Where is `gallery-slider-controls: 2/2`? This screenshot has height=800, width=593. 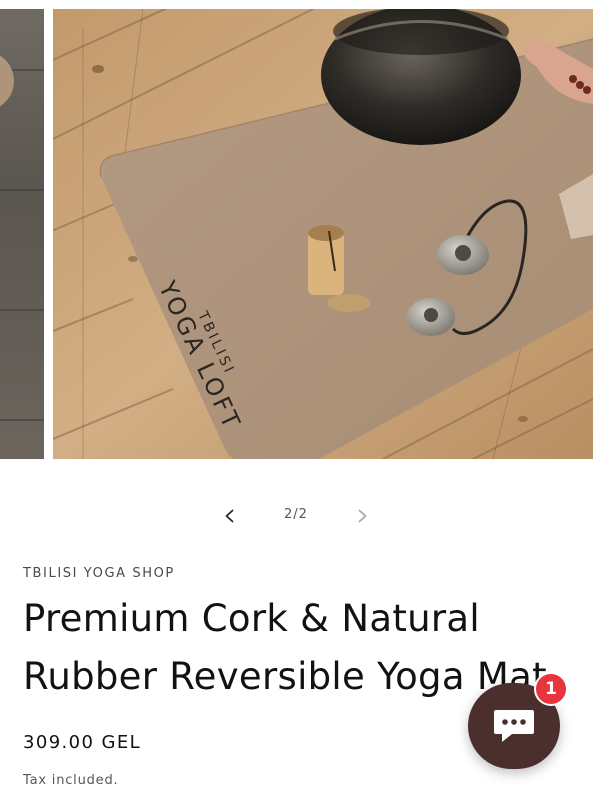
gallery-slider-controls: 2/2 is located at coordinates (296, 516).